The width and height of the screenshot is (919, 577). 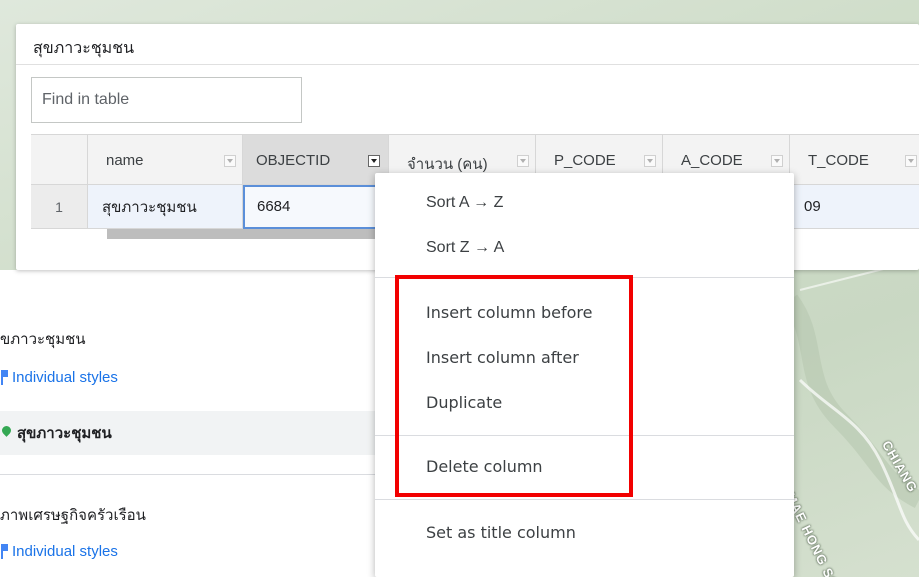 I want to click on menu-item-duplicate: Duplicate, so click(x=464, y=402).